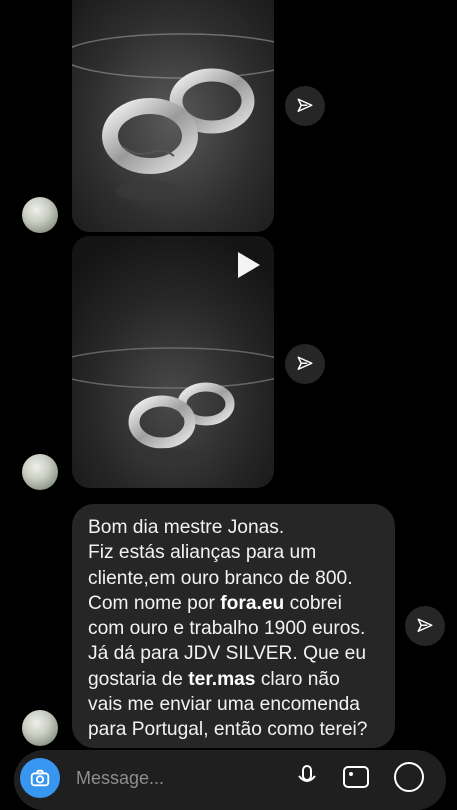  I want to click on message-line: Com nome por fora.eu cobrei, so click(234, 603).